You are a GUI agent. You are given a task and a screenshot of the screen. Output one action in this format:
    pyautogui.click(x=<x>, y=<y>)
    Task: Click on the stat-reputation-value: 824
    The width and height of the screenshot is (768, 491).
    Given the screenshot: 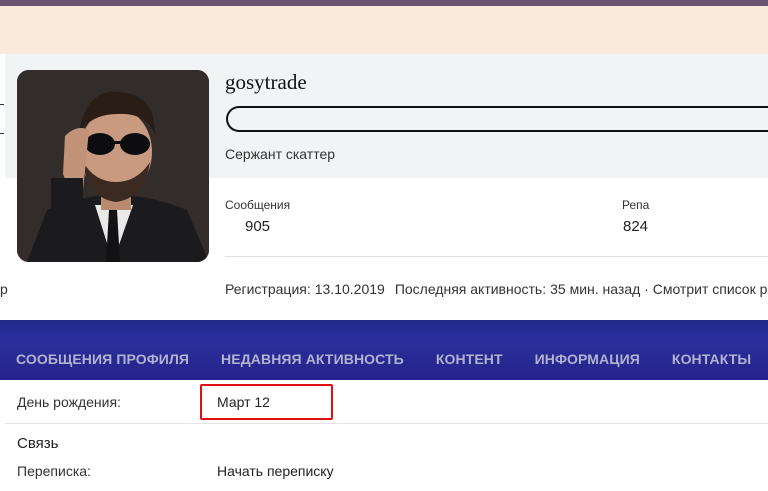 What is the action you would take?
    pyautogui.click(x=635, y=226)
    